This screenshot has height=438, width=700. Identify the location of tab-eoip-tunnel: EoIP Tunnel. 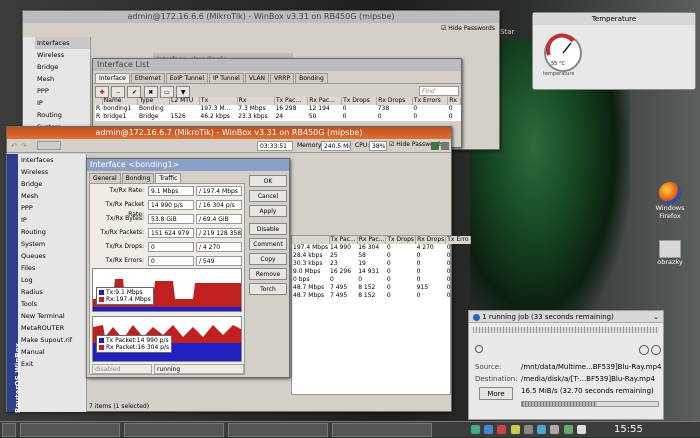
(187, 78).